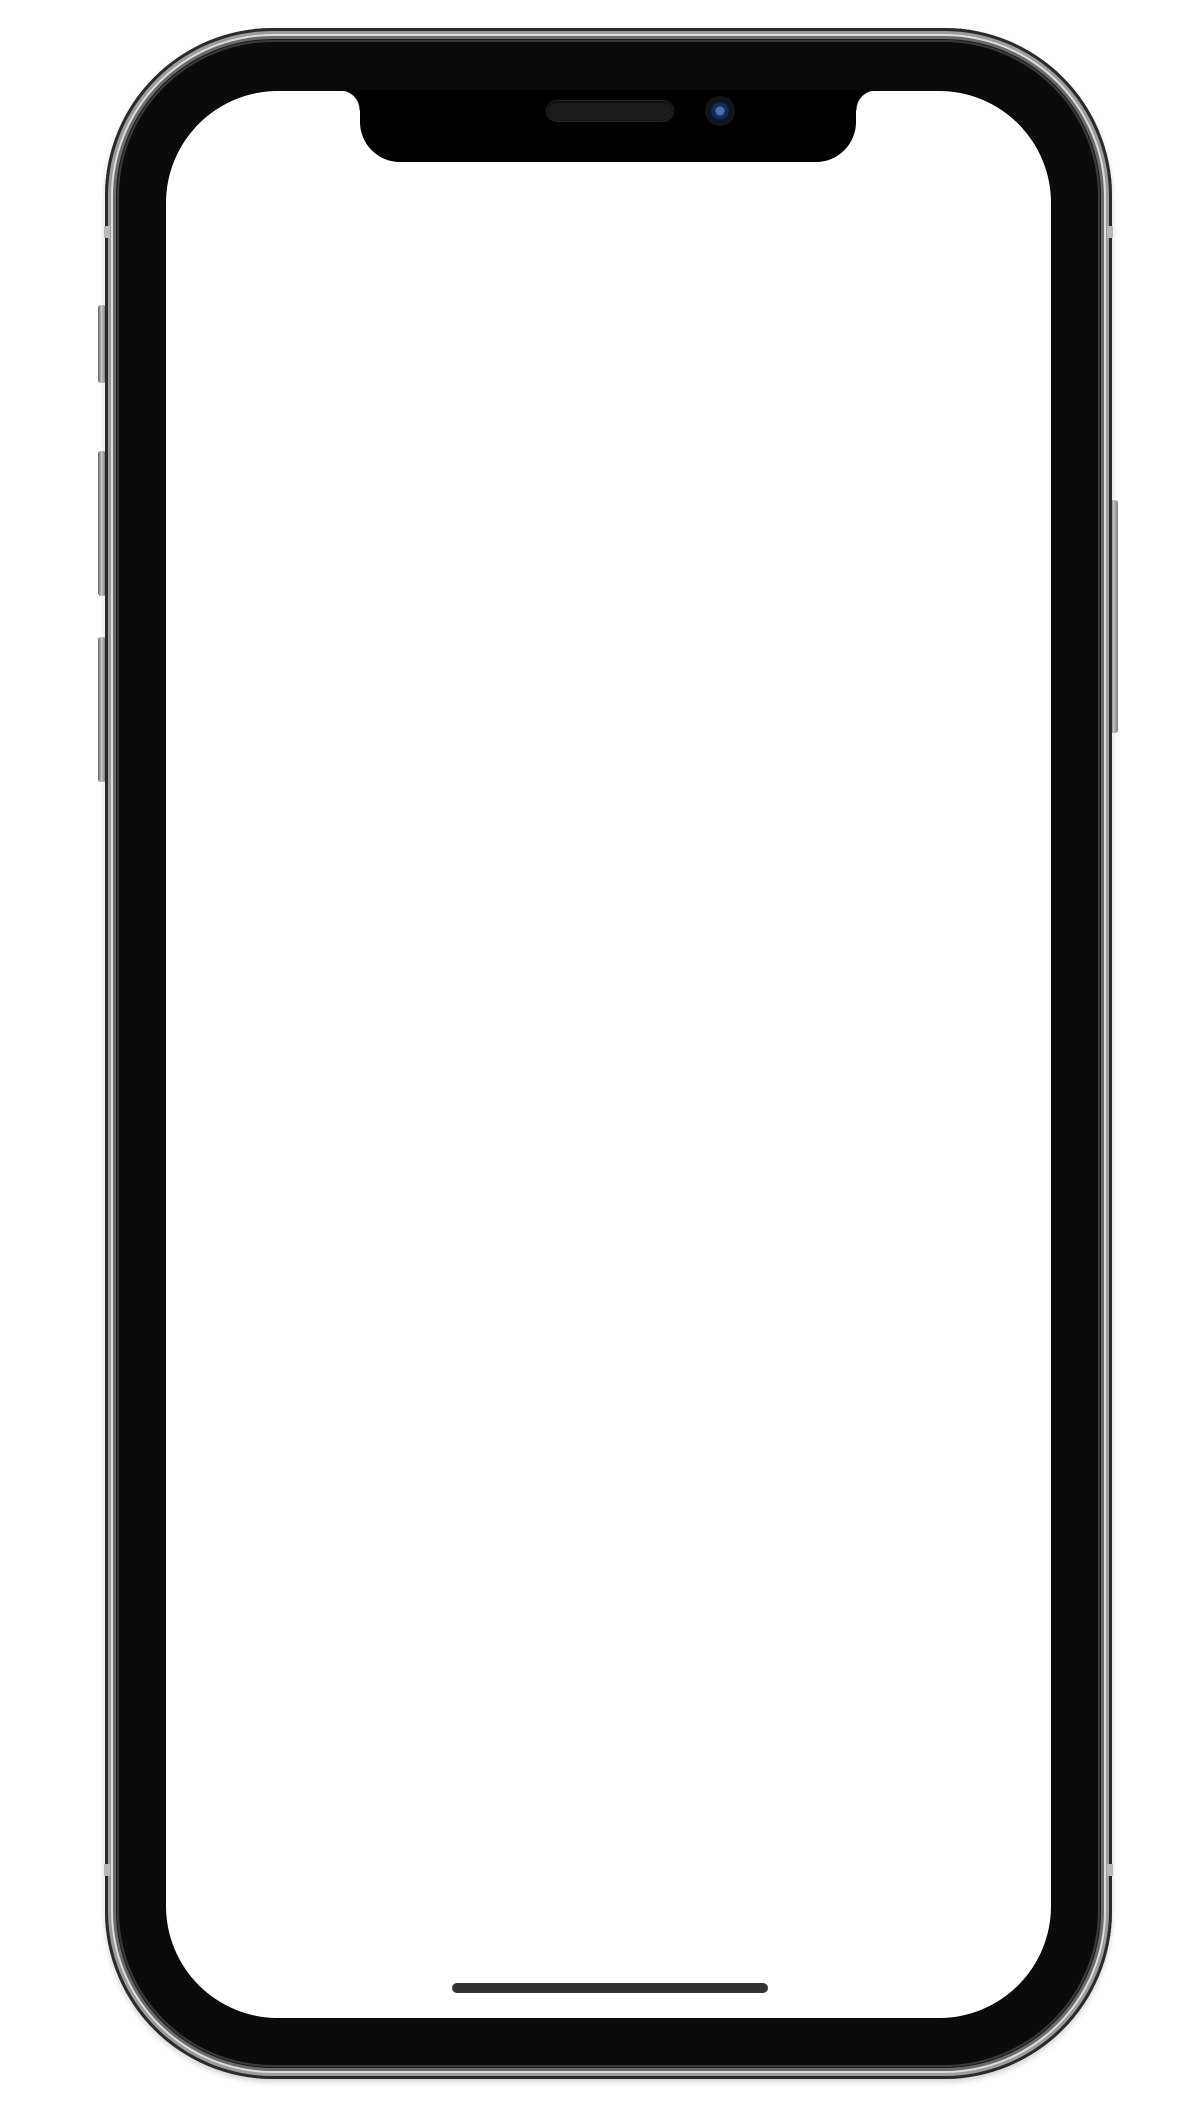 The image size is (1197, 2109). I want to click on earpiece-speaker-icon, so click(610, 111).